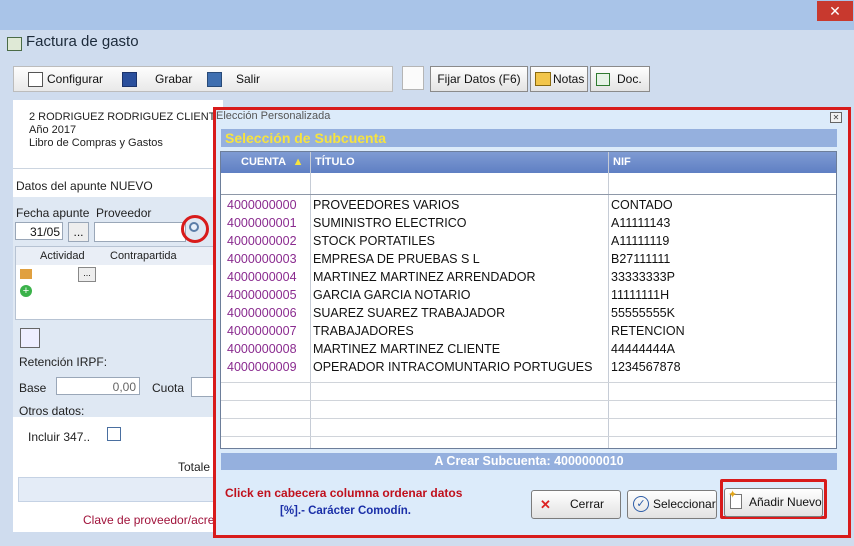 The height and width of the screenshot is (546, 854). I want to click on filter-row, so click(528, 184).